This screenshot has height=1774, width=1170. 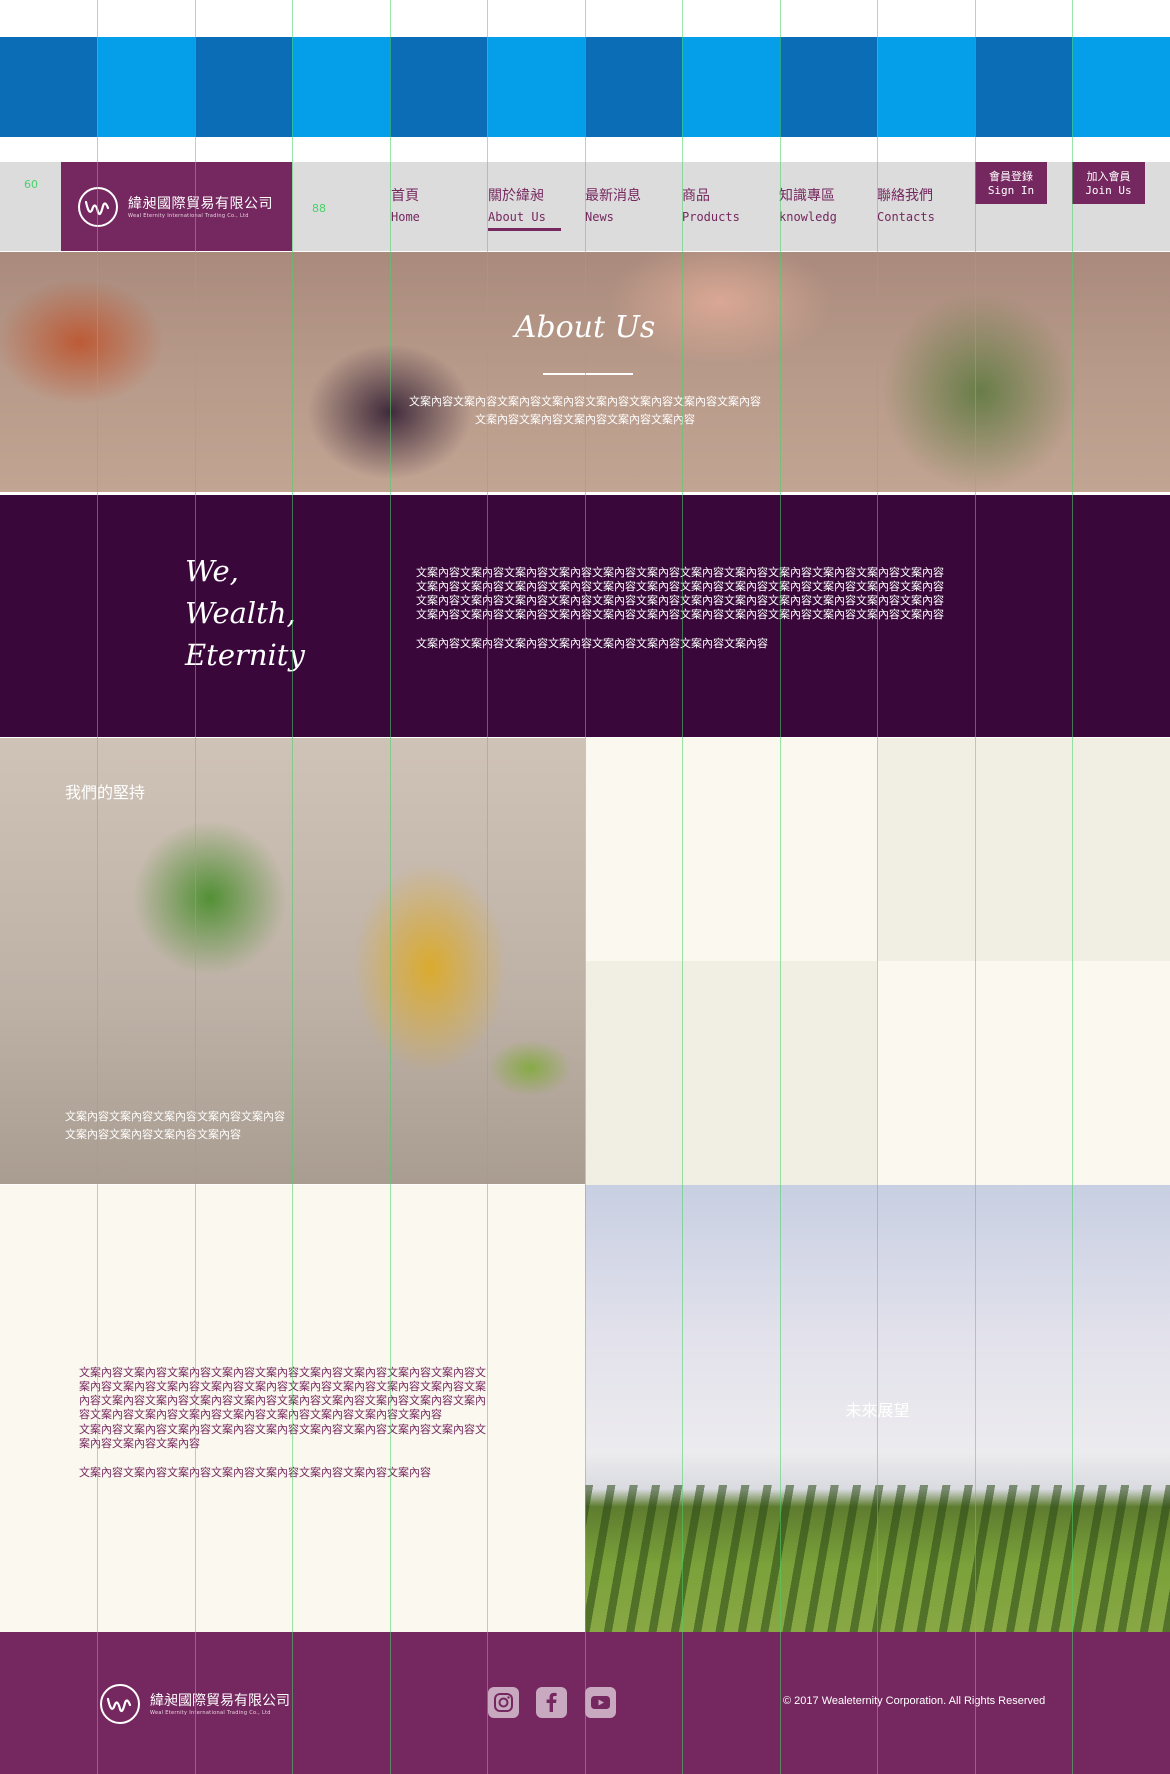 What do you see at coordinates (807, 196) in the screenshot?
I see `nav-label-cn: 知識專區` at bounding box center [807, 196].